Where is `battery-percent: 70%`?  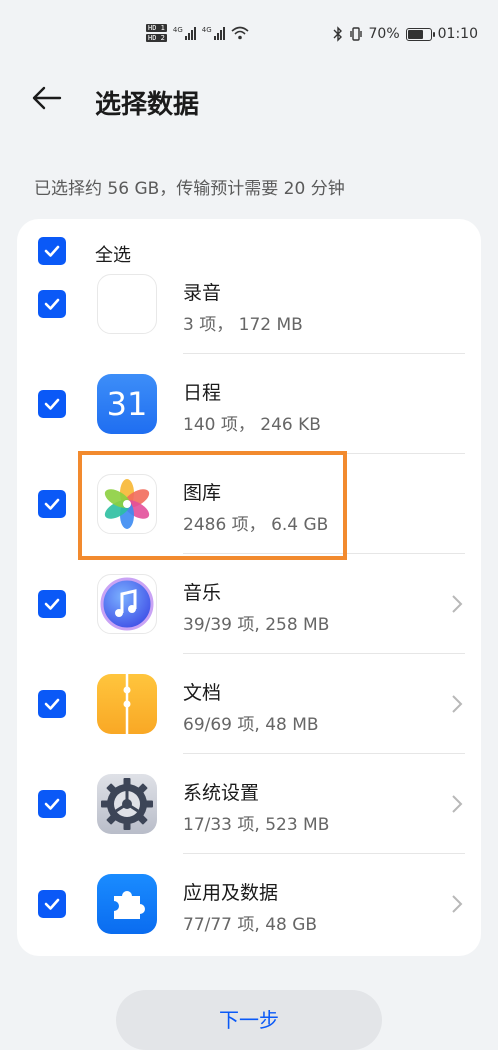 battery-percent: 70% is located at coordinates (384, 34).